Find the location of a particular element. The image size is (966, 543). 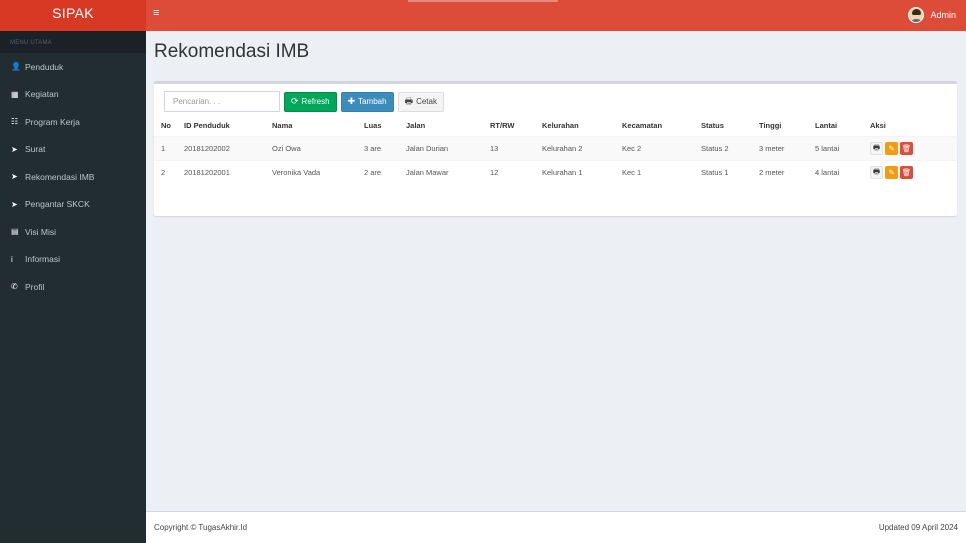

refresh-button: ⟳ Refresh is located at coordinates (310, 101).